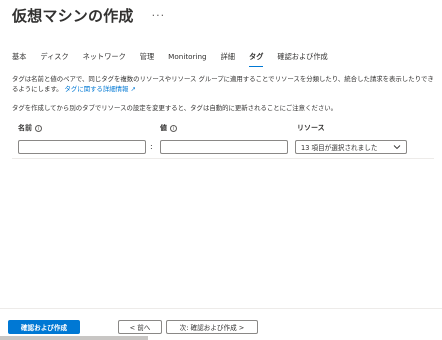 This screenshot has height=340, width=442. Describe the element at coordinates (223, 158) in the screenshot. I see `row-divider` at that location.